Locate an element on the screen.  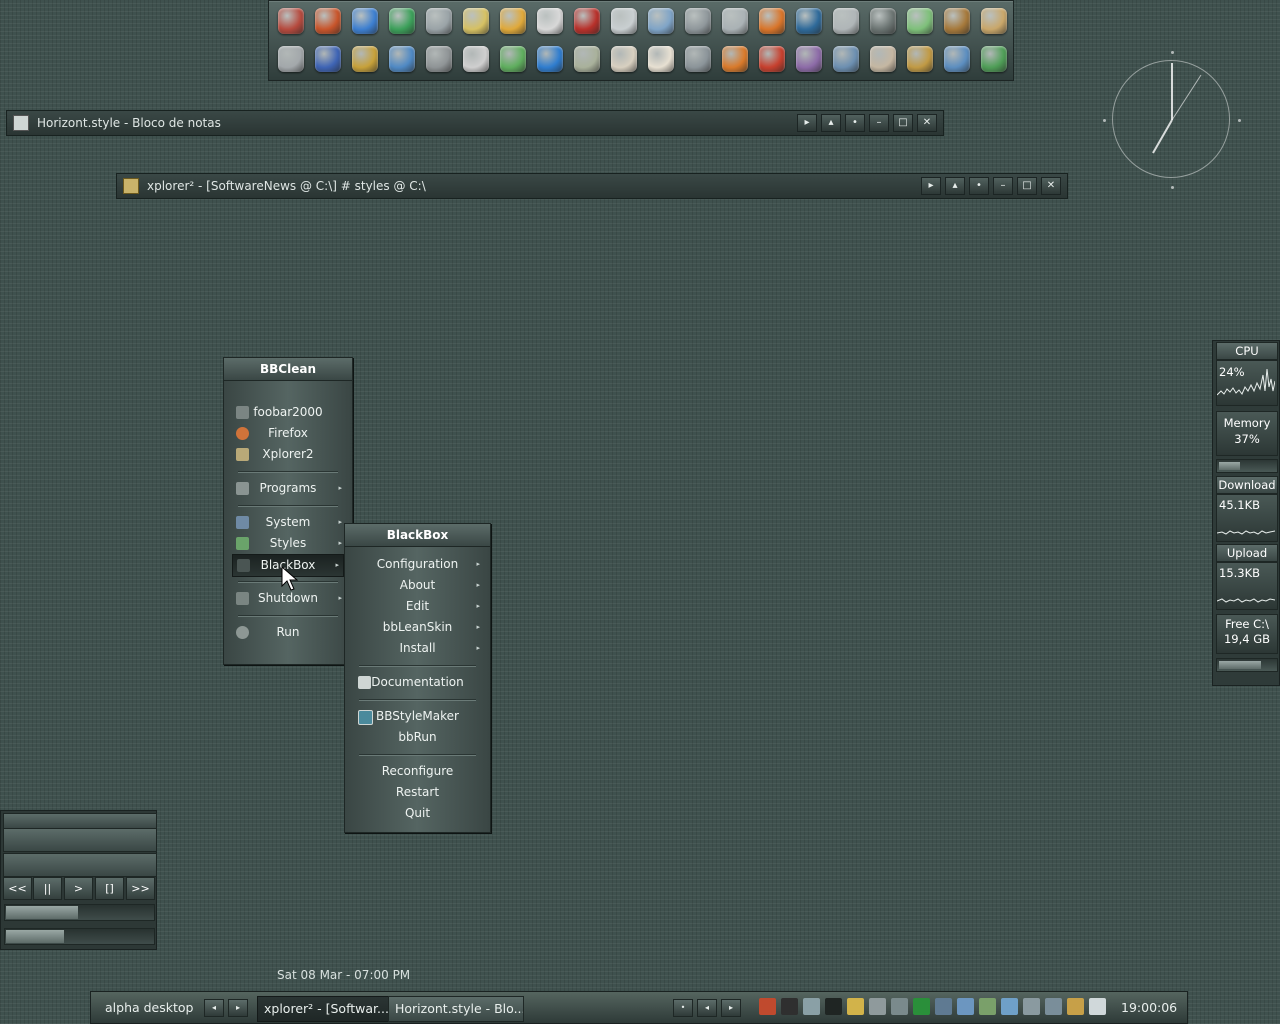
next-track-button: >> is located at coordinates (140, 888).